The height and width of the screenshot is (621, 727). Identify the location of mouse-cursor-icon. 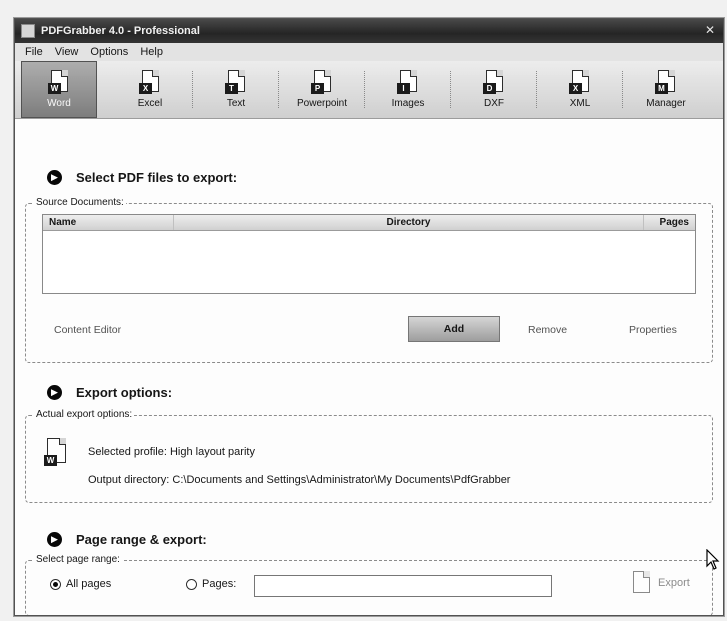
(713, 559).